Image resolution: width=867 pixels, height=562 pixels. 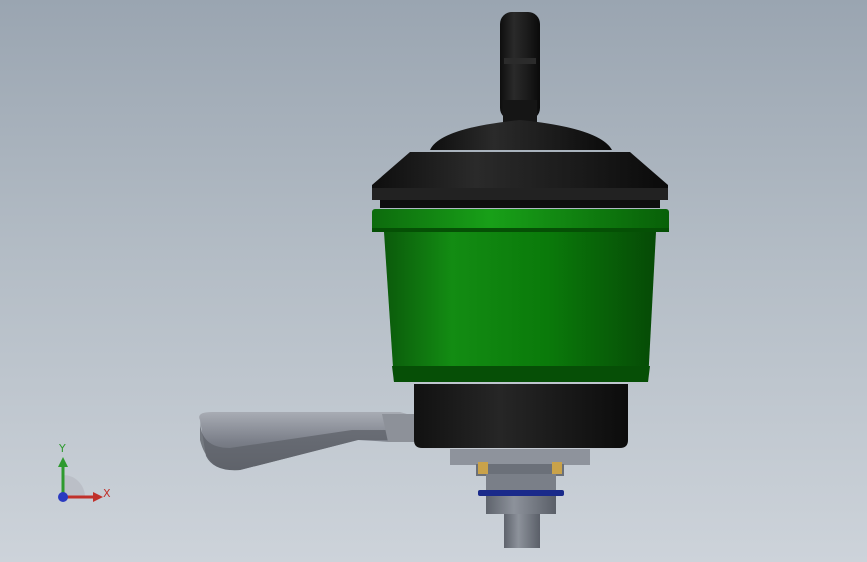 What do you see at coordinates (62, 448) in the screenshot?
I see `y-axis-label: Y` at bounding box center [62, 448].